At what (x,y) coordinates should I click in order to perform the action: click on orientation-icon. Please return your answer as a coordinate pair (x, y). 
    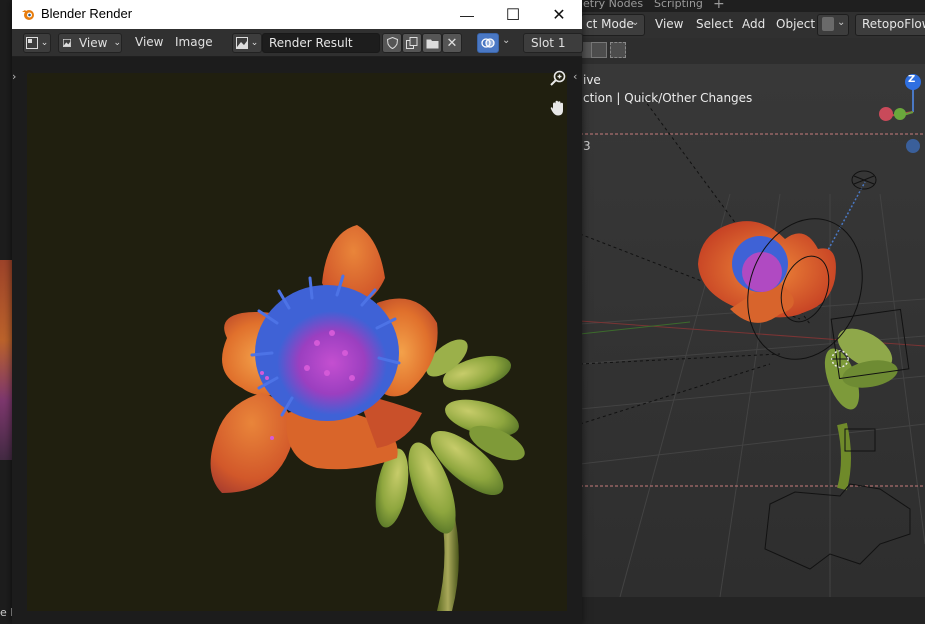
    Looking at the image, I should click on (828, 24).